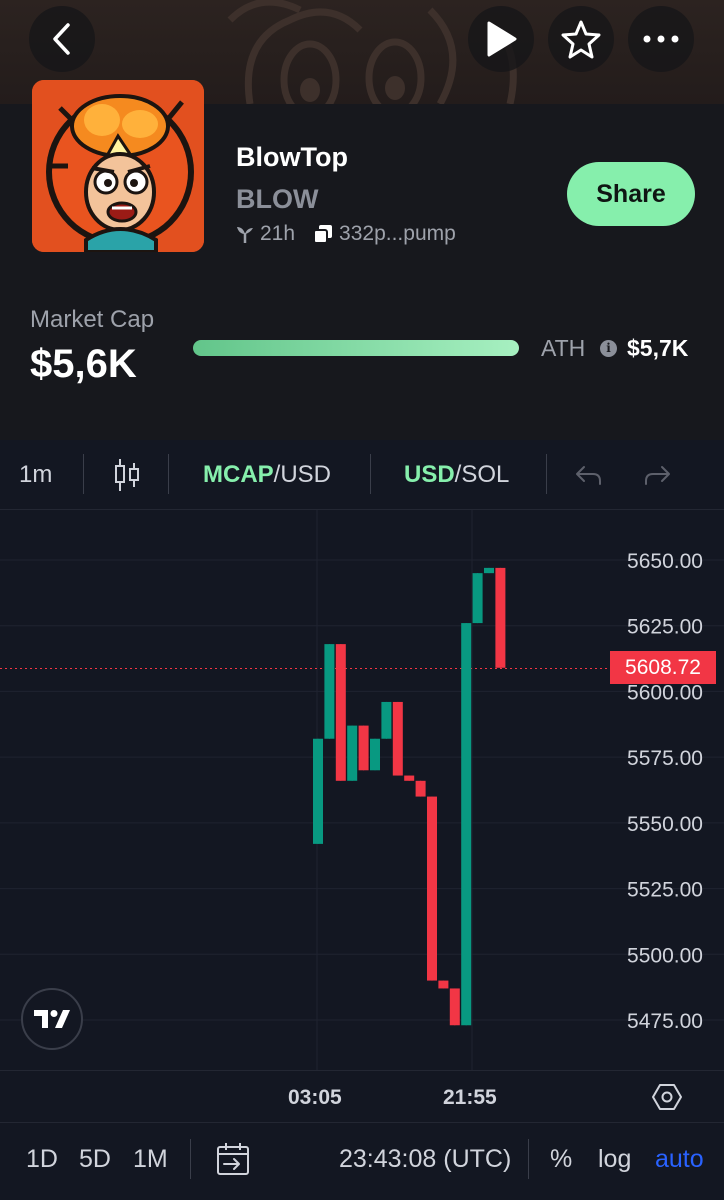 This screenshot has width=724, height=1200. I want to click on redo-icon, so click(657, 475).